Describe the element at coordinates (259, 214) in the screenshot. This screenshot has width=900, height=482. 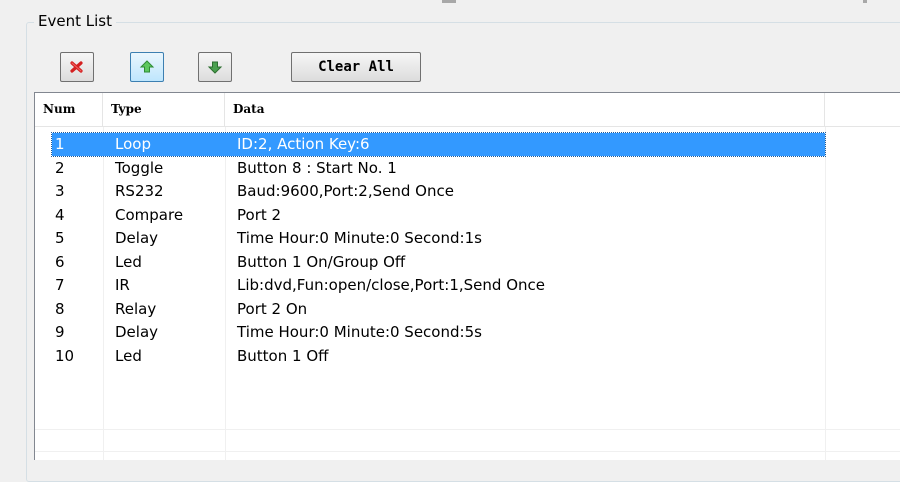
I see `cell-data: Port 2` at that location.